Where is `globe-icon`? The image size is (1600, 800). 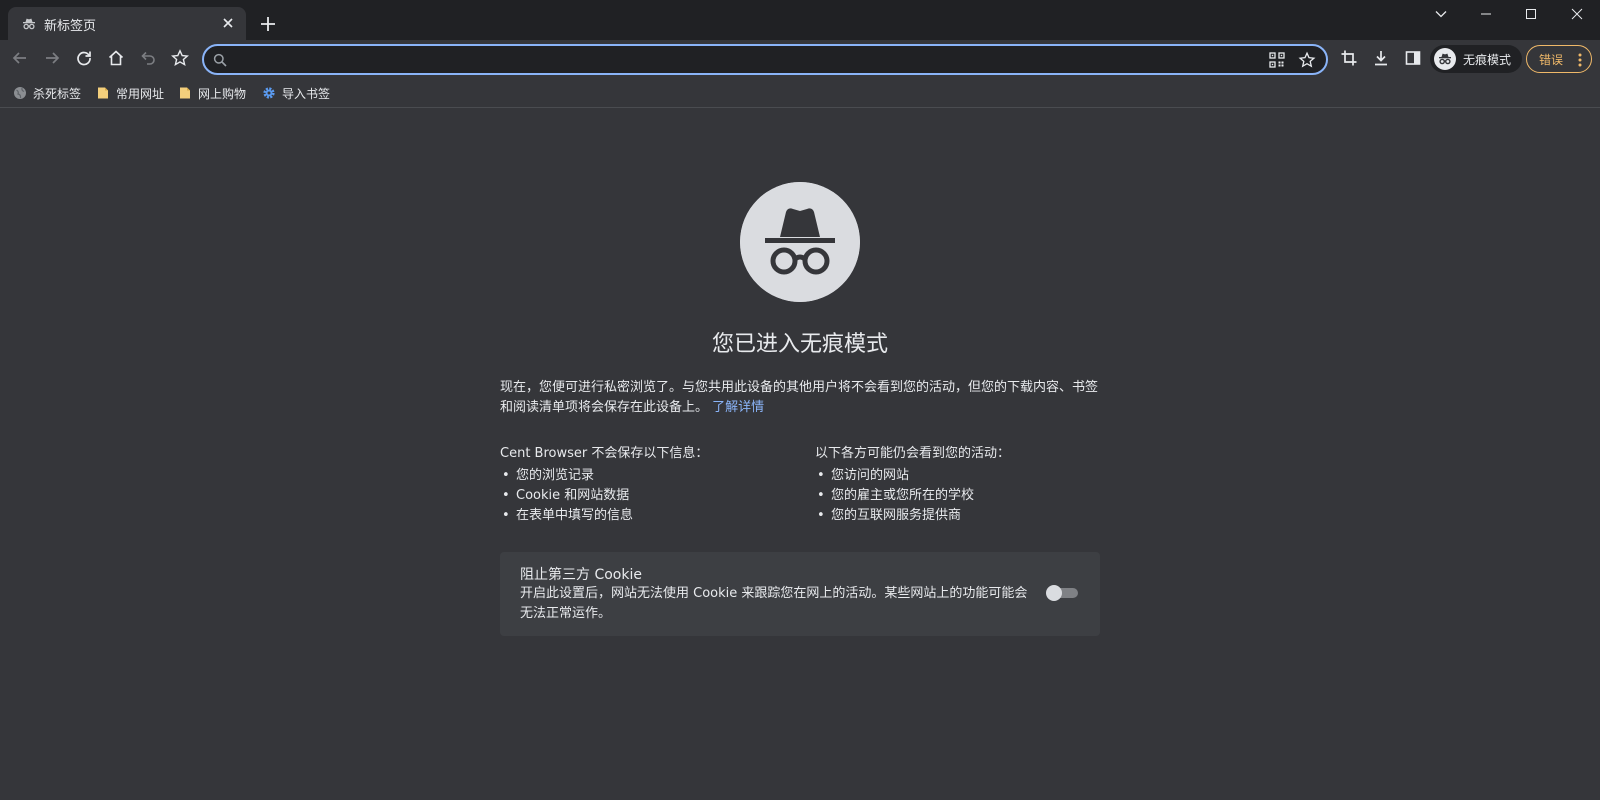 globe-icon is located at coordinates (20, 93).